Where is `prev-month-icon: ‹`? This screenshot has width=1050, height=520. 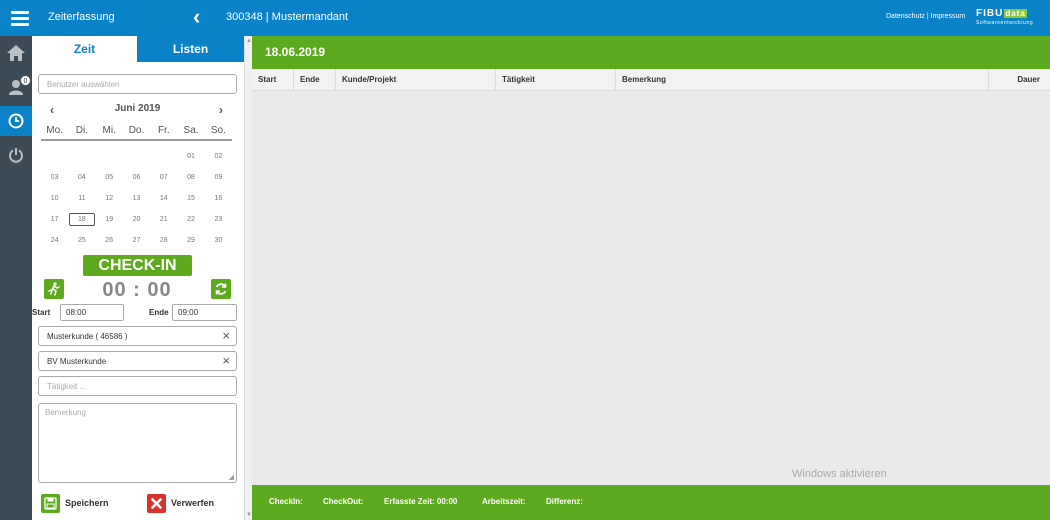
prev-month-icon: ‹ is located at coordinates (52, 110).